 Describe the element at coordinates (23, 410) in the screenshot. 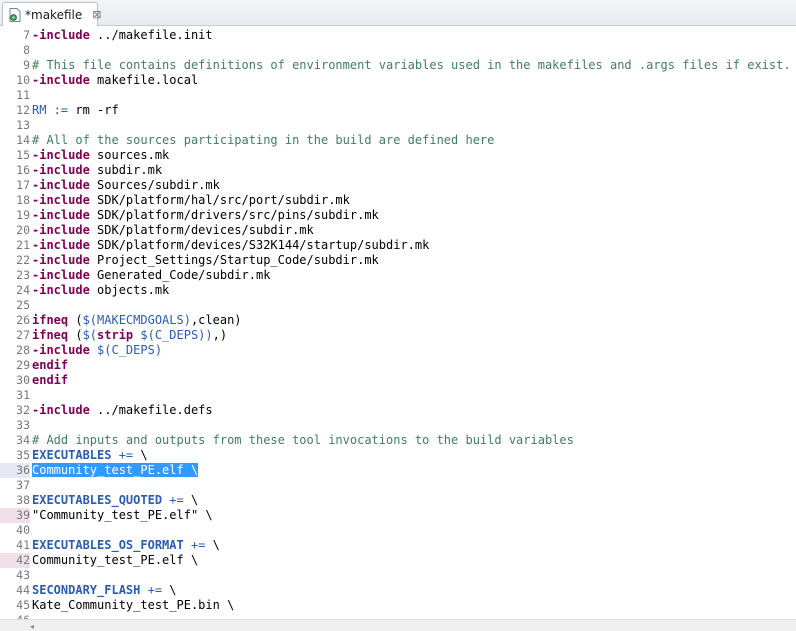

I see `line-number: 32` at that location.